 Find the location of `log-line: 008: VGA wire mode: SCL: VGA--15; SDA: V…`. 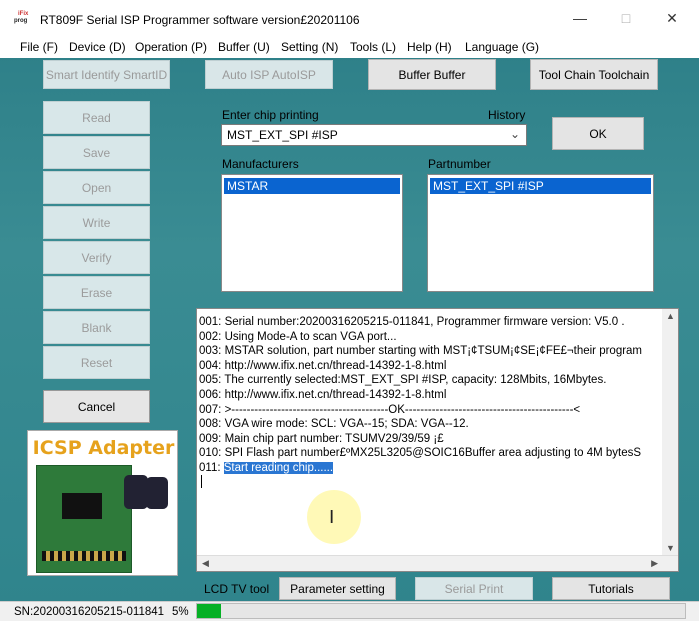

log-line: 008: VGA wire mode: SCL: VGA--15; SDA: V… is located at coordinates (334, 424).